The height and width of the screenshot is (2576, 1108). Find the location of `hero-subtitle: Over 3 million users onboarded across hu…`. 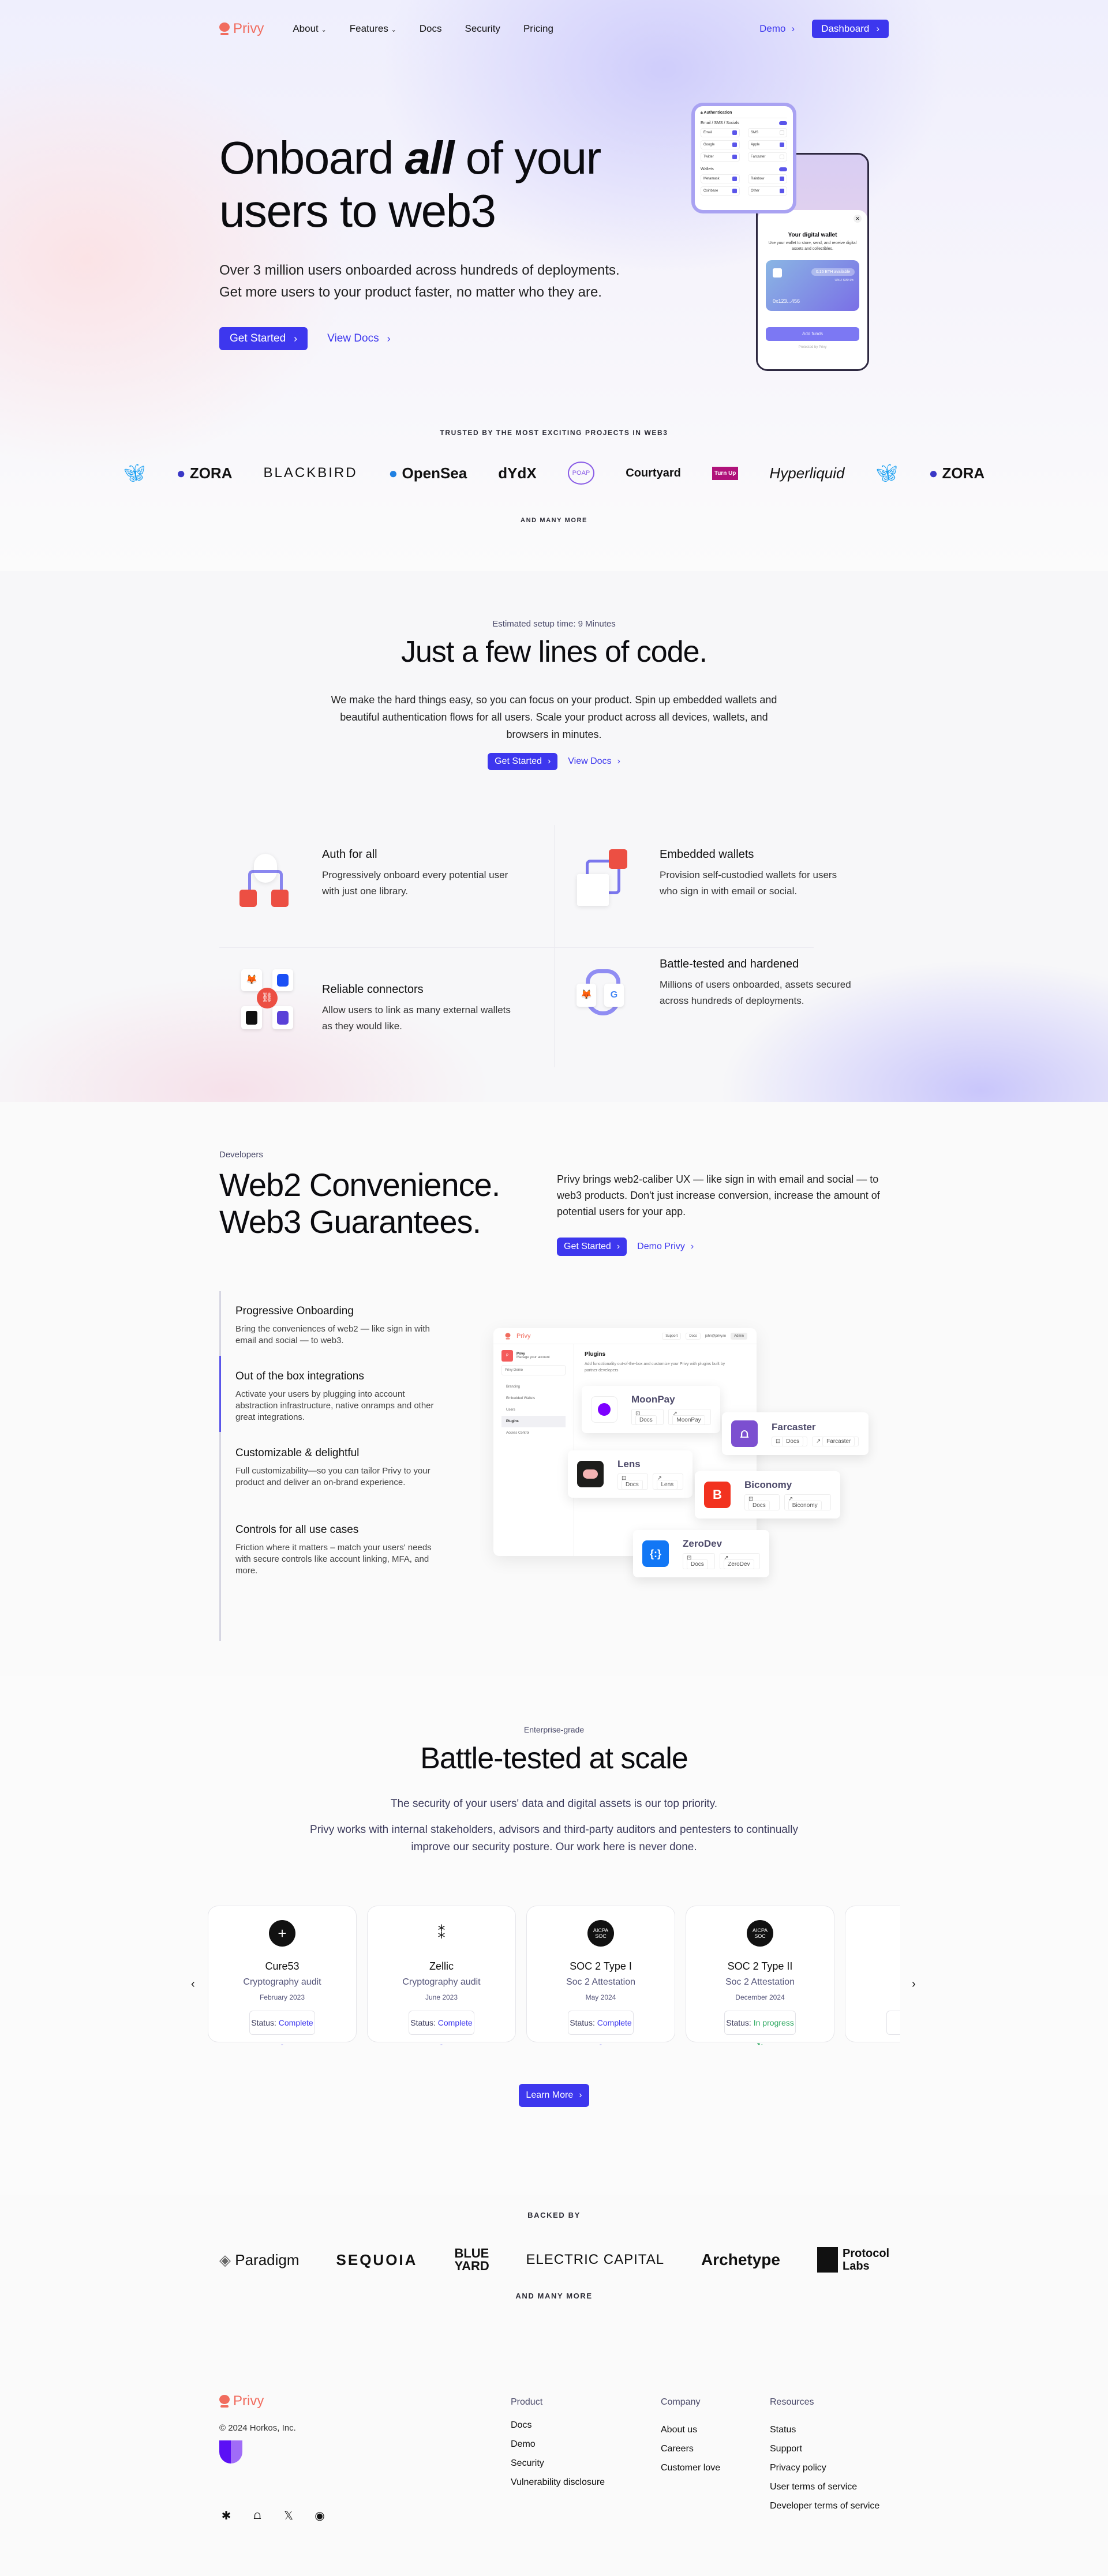

hero-subtitle: Over 3 million users onboarded across hu… is located at coordinates (419, 281).